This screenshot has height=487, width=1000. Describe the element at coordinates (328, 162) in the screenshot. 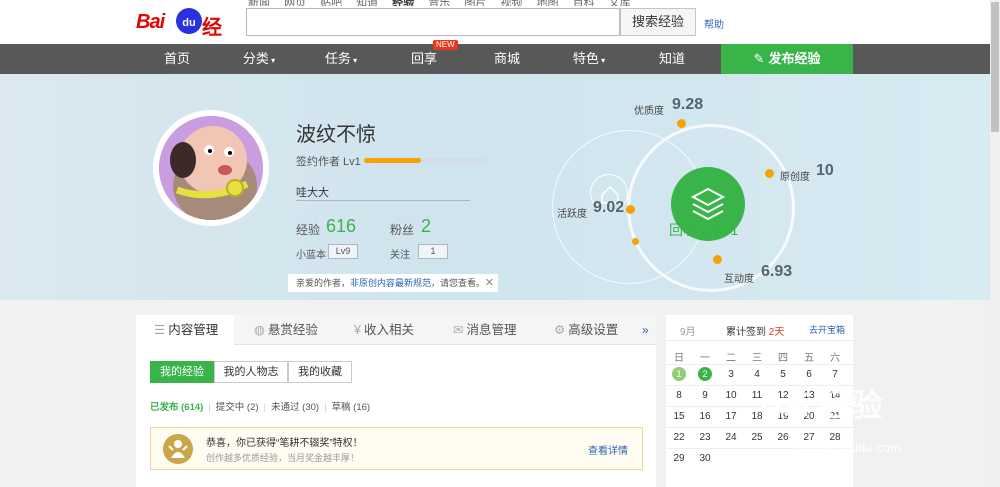

I see `author-rank: 签约作者 Lv1` at that location.